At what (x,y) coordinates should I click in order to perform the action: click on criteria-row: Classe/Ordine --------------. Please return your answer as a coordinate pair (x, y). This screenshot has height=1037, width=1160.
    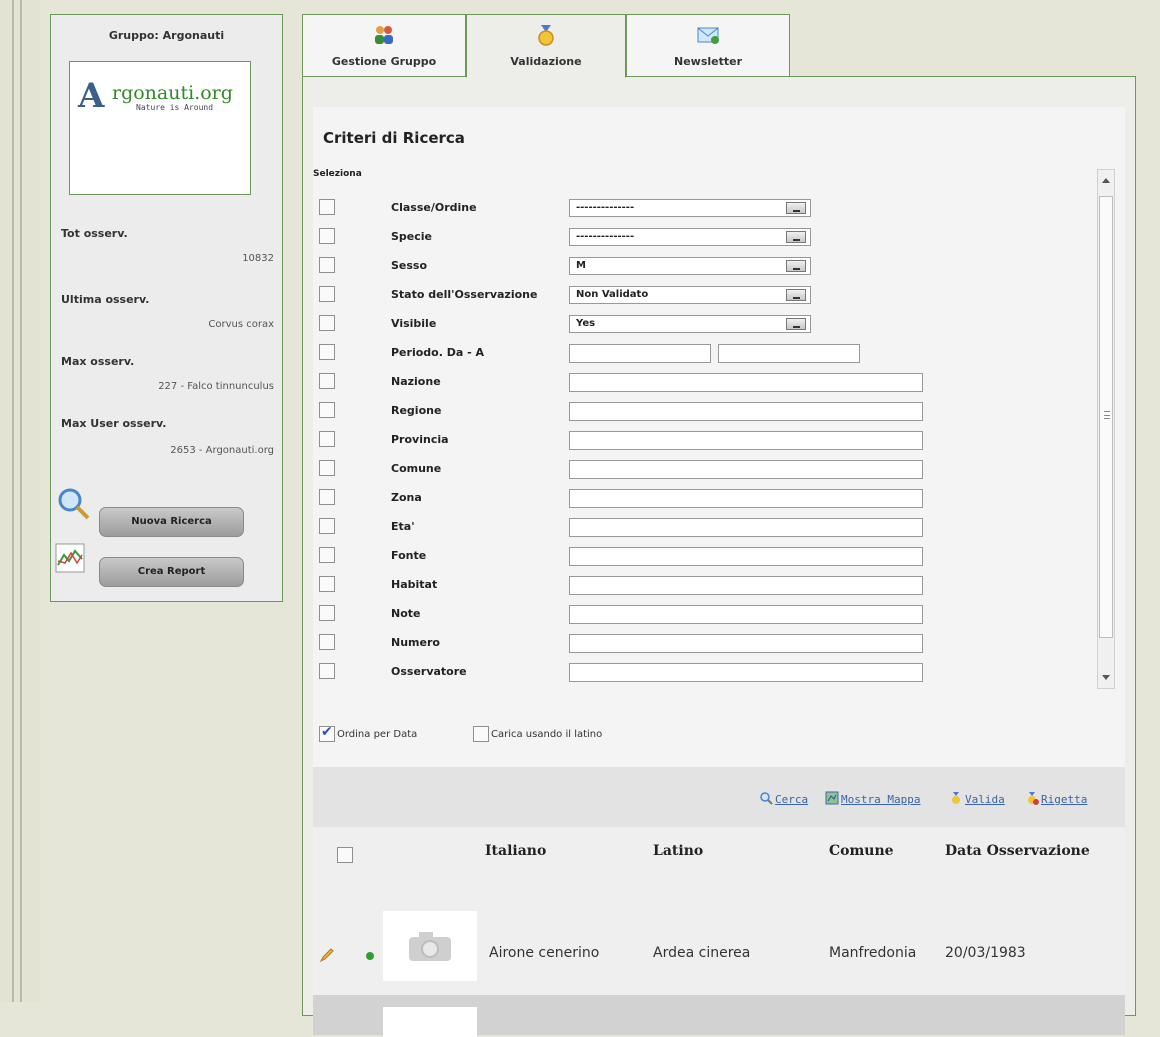
    Looking at the image, I should click on (708, 209).